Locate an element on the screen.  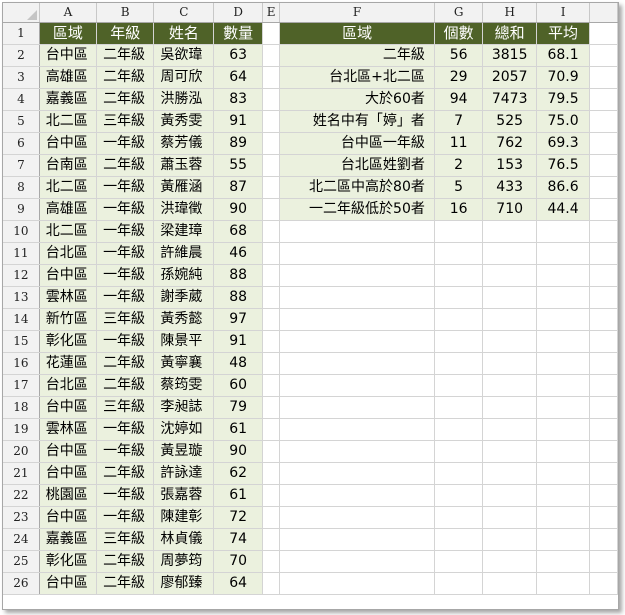
cell-grade: 二年級 is located at coordinates (125, 363).